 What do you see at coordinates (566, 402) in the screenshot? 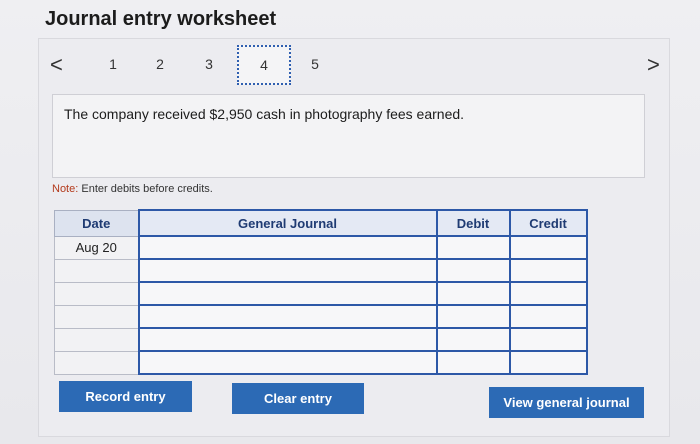
I see `view-general-journal-button: View general journal` at bounding box center [566, 402].